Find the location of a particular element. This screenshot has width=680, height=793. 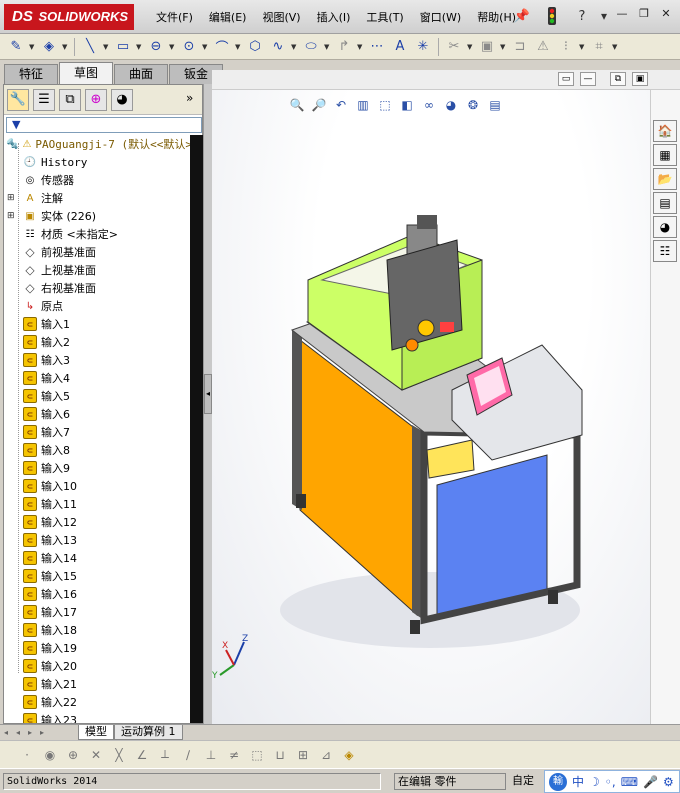

menu-file: 文件(F) is located at coordinates (174, 17).